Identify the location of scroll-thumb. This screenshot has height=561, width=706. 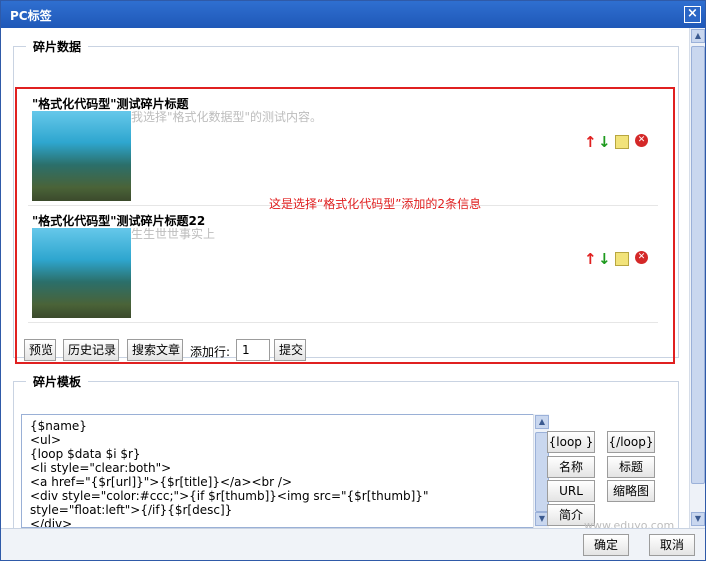
(698, 265).